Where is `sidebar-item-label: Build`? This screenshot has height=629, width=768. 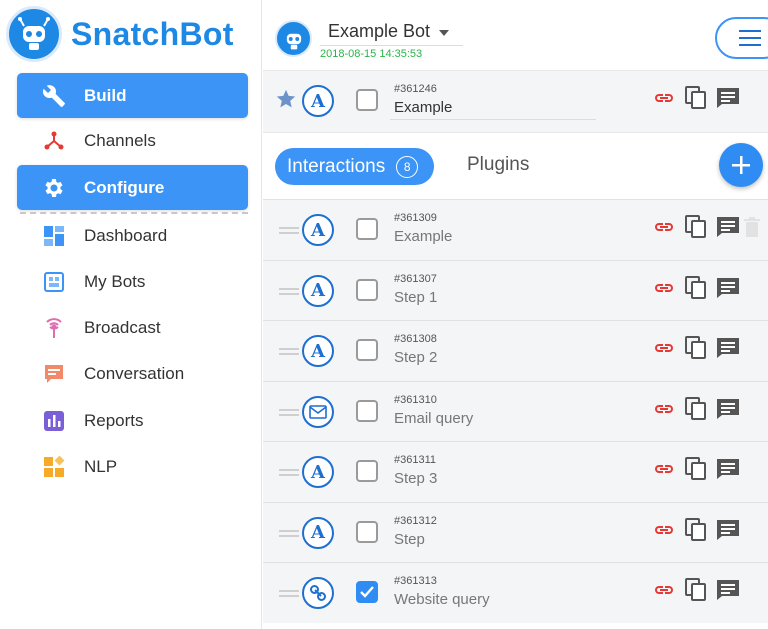 sidebar-item-label: Build is located at coordinates (105, 95).